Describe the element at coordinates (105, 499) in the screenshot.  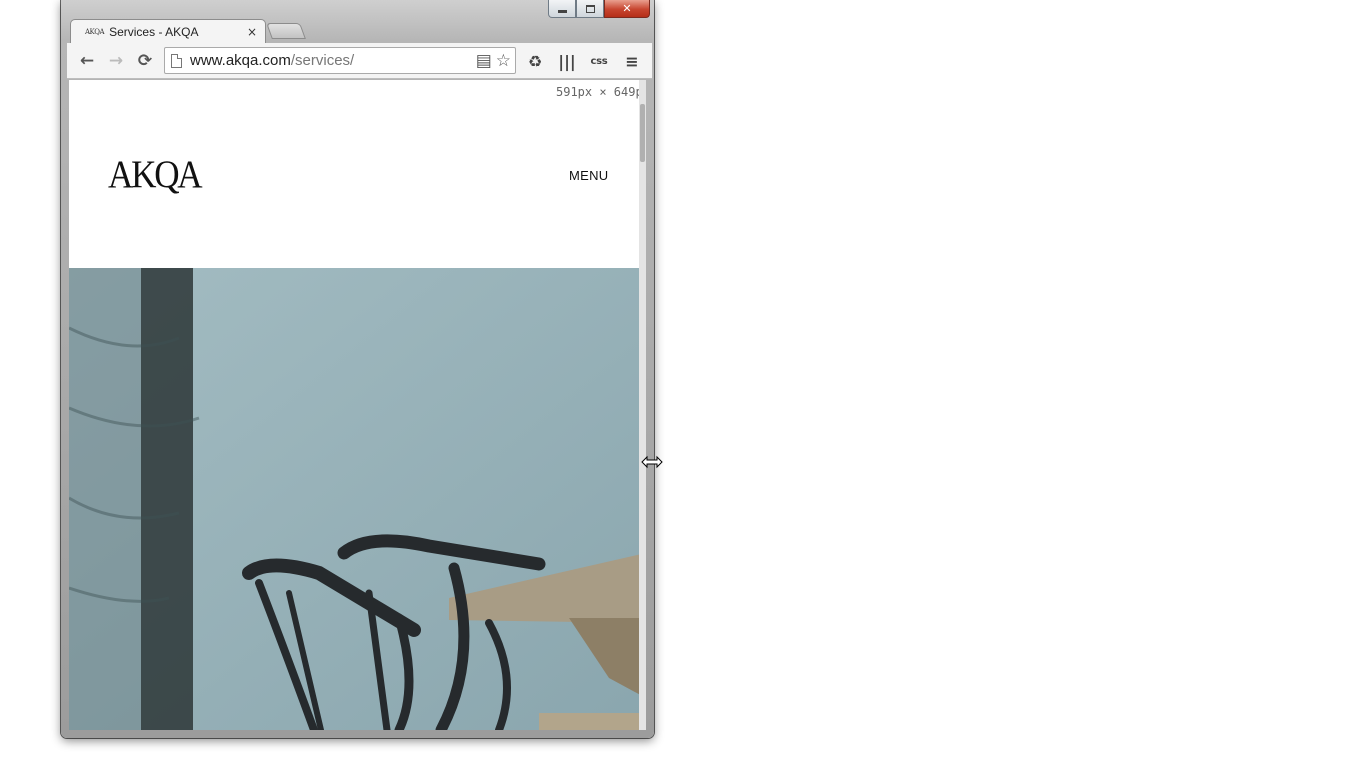
I see `hero-shadow-left` at that location.